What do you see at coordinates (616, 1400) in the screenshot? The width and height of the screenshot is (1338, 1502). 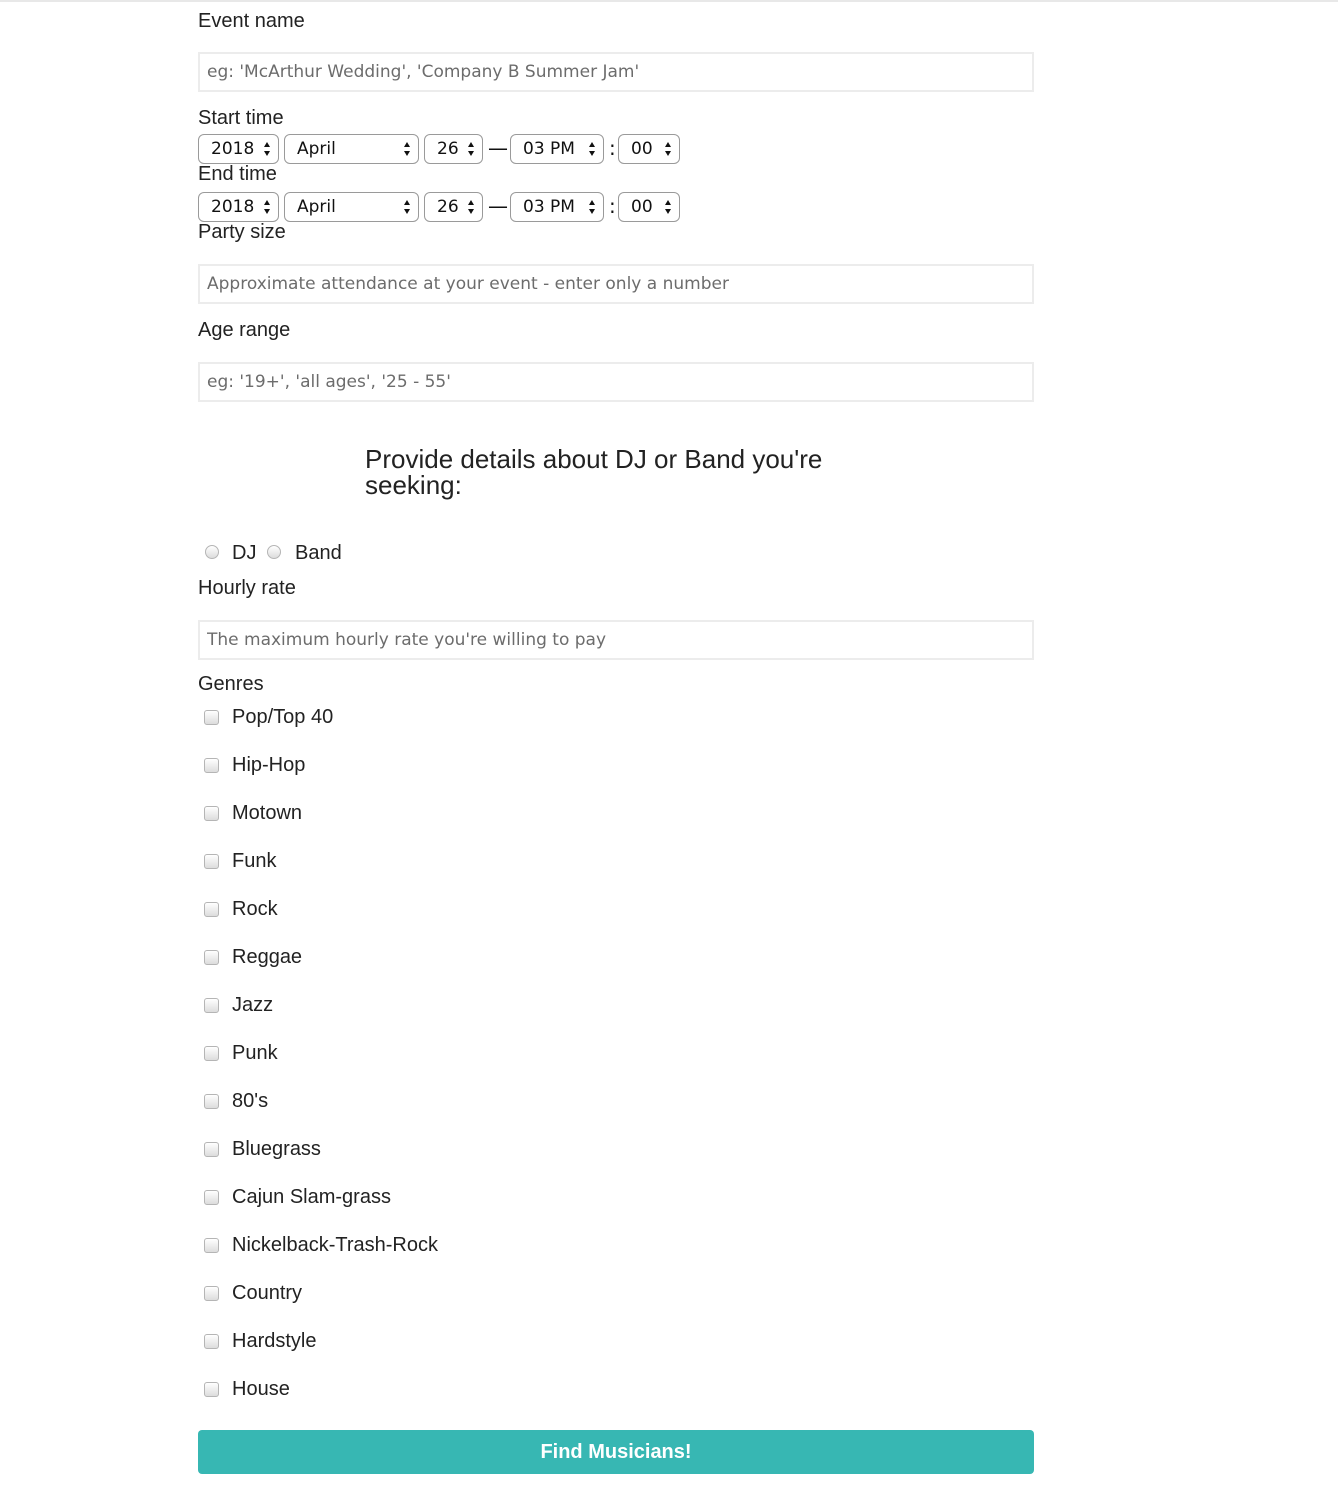 I see `genre-item: House` at bounding box center [616, 1400].